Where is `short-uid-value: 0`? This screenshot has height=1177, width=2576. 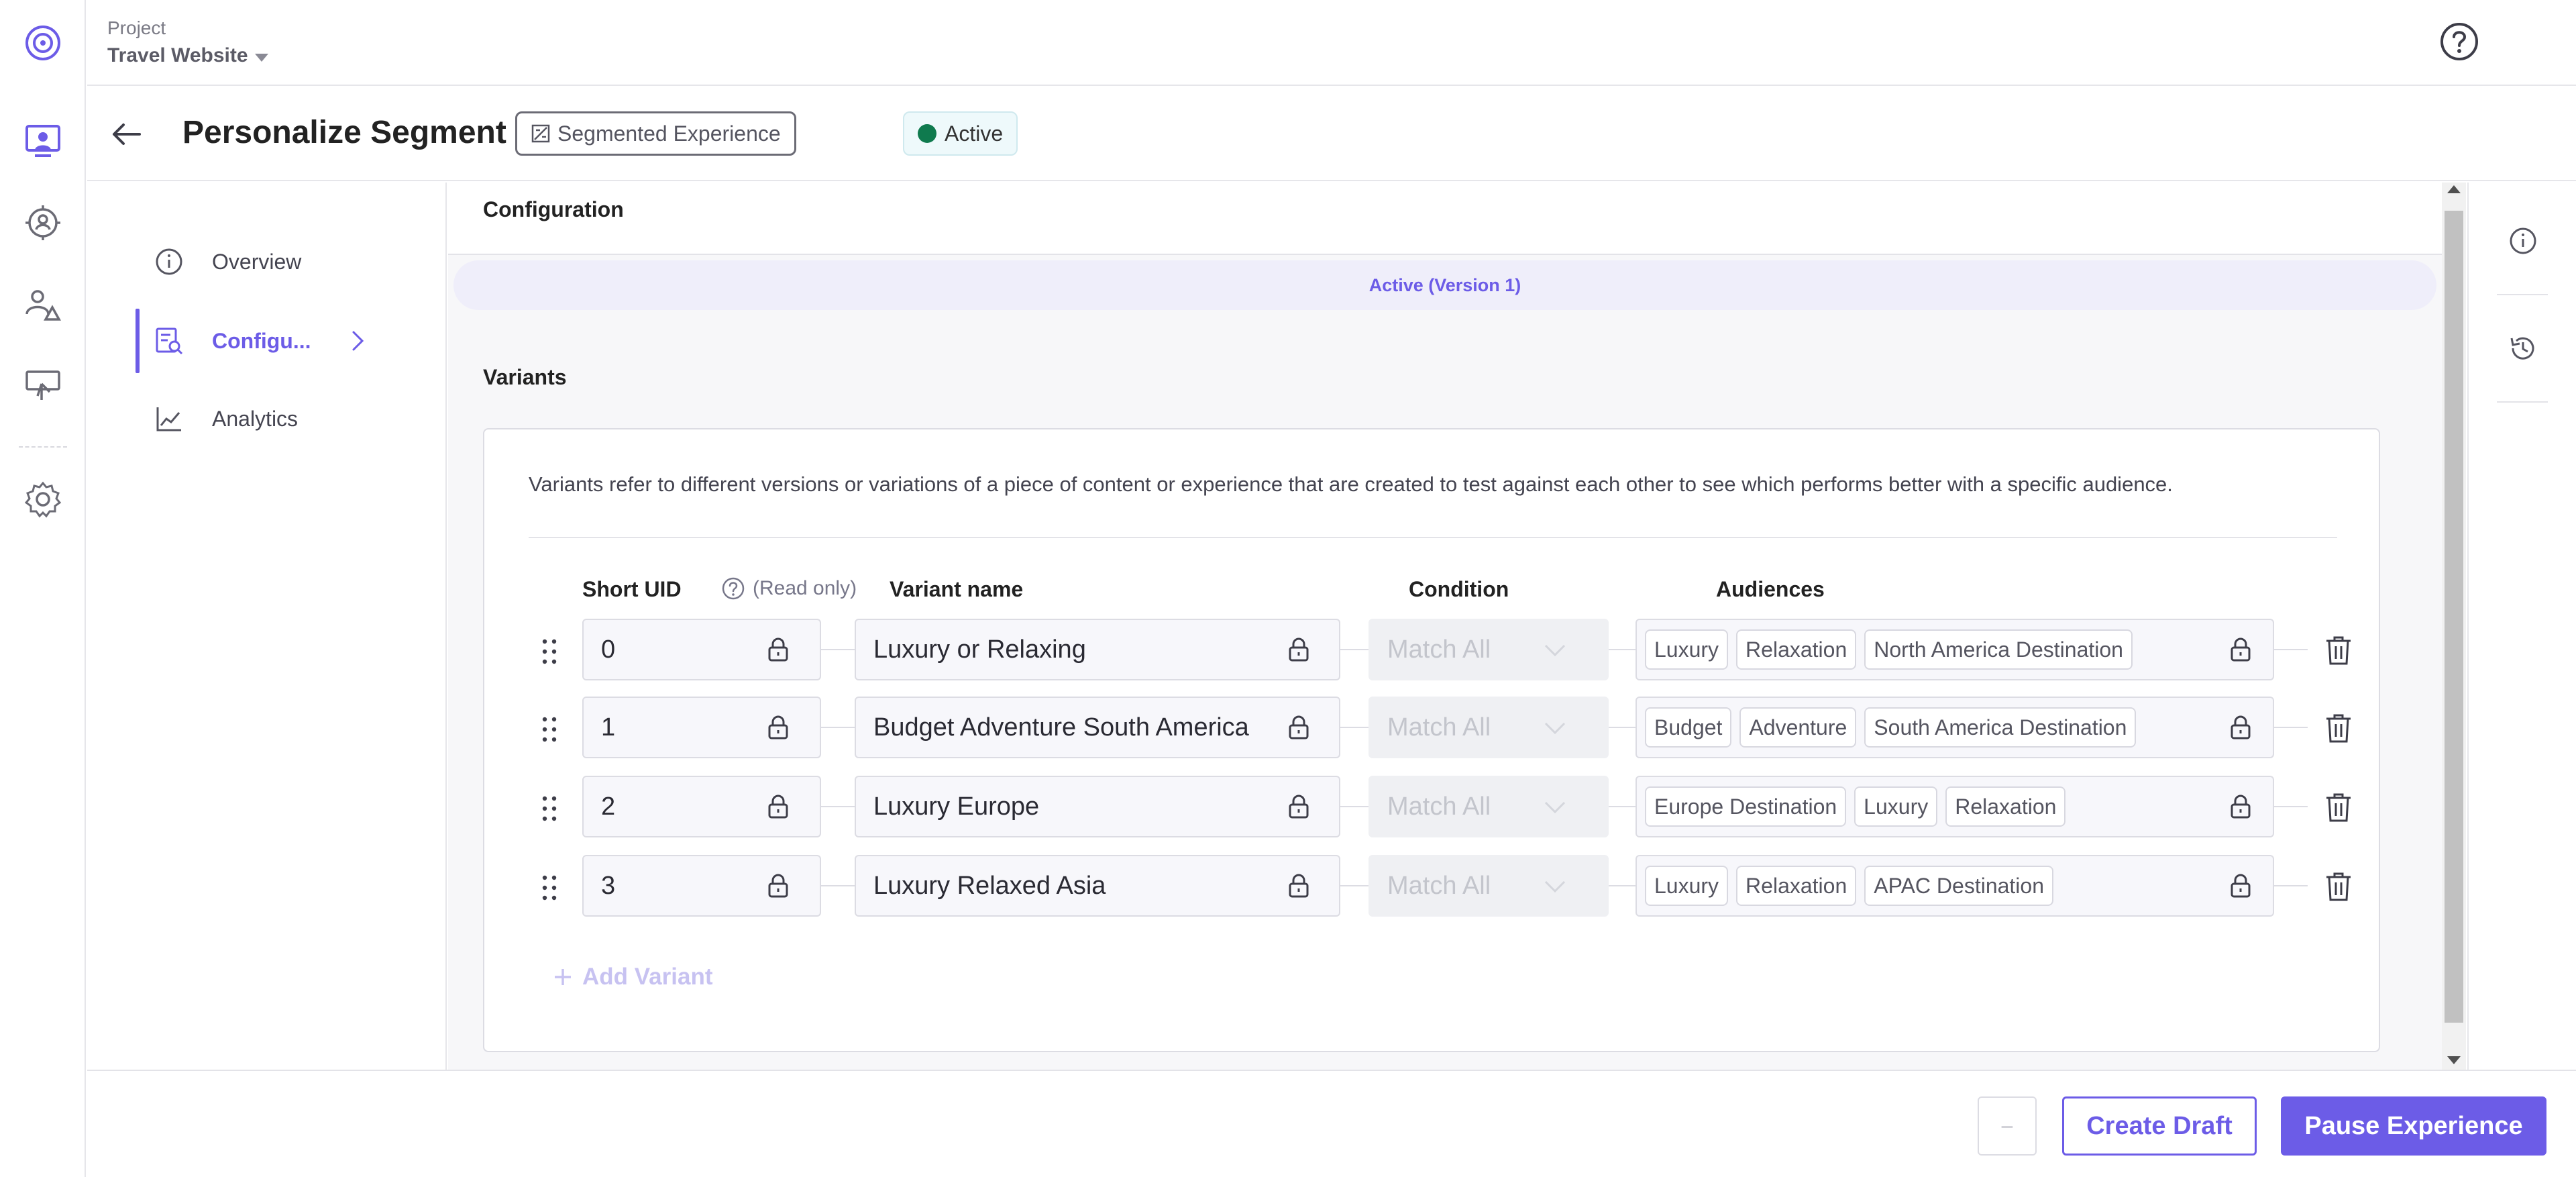 short-uid-value: 0 is located at coordinates (608, 649).